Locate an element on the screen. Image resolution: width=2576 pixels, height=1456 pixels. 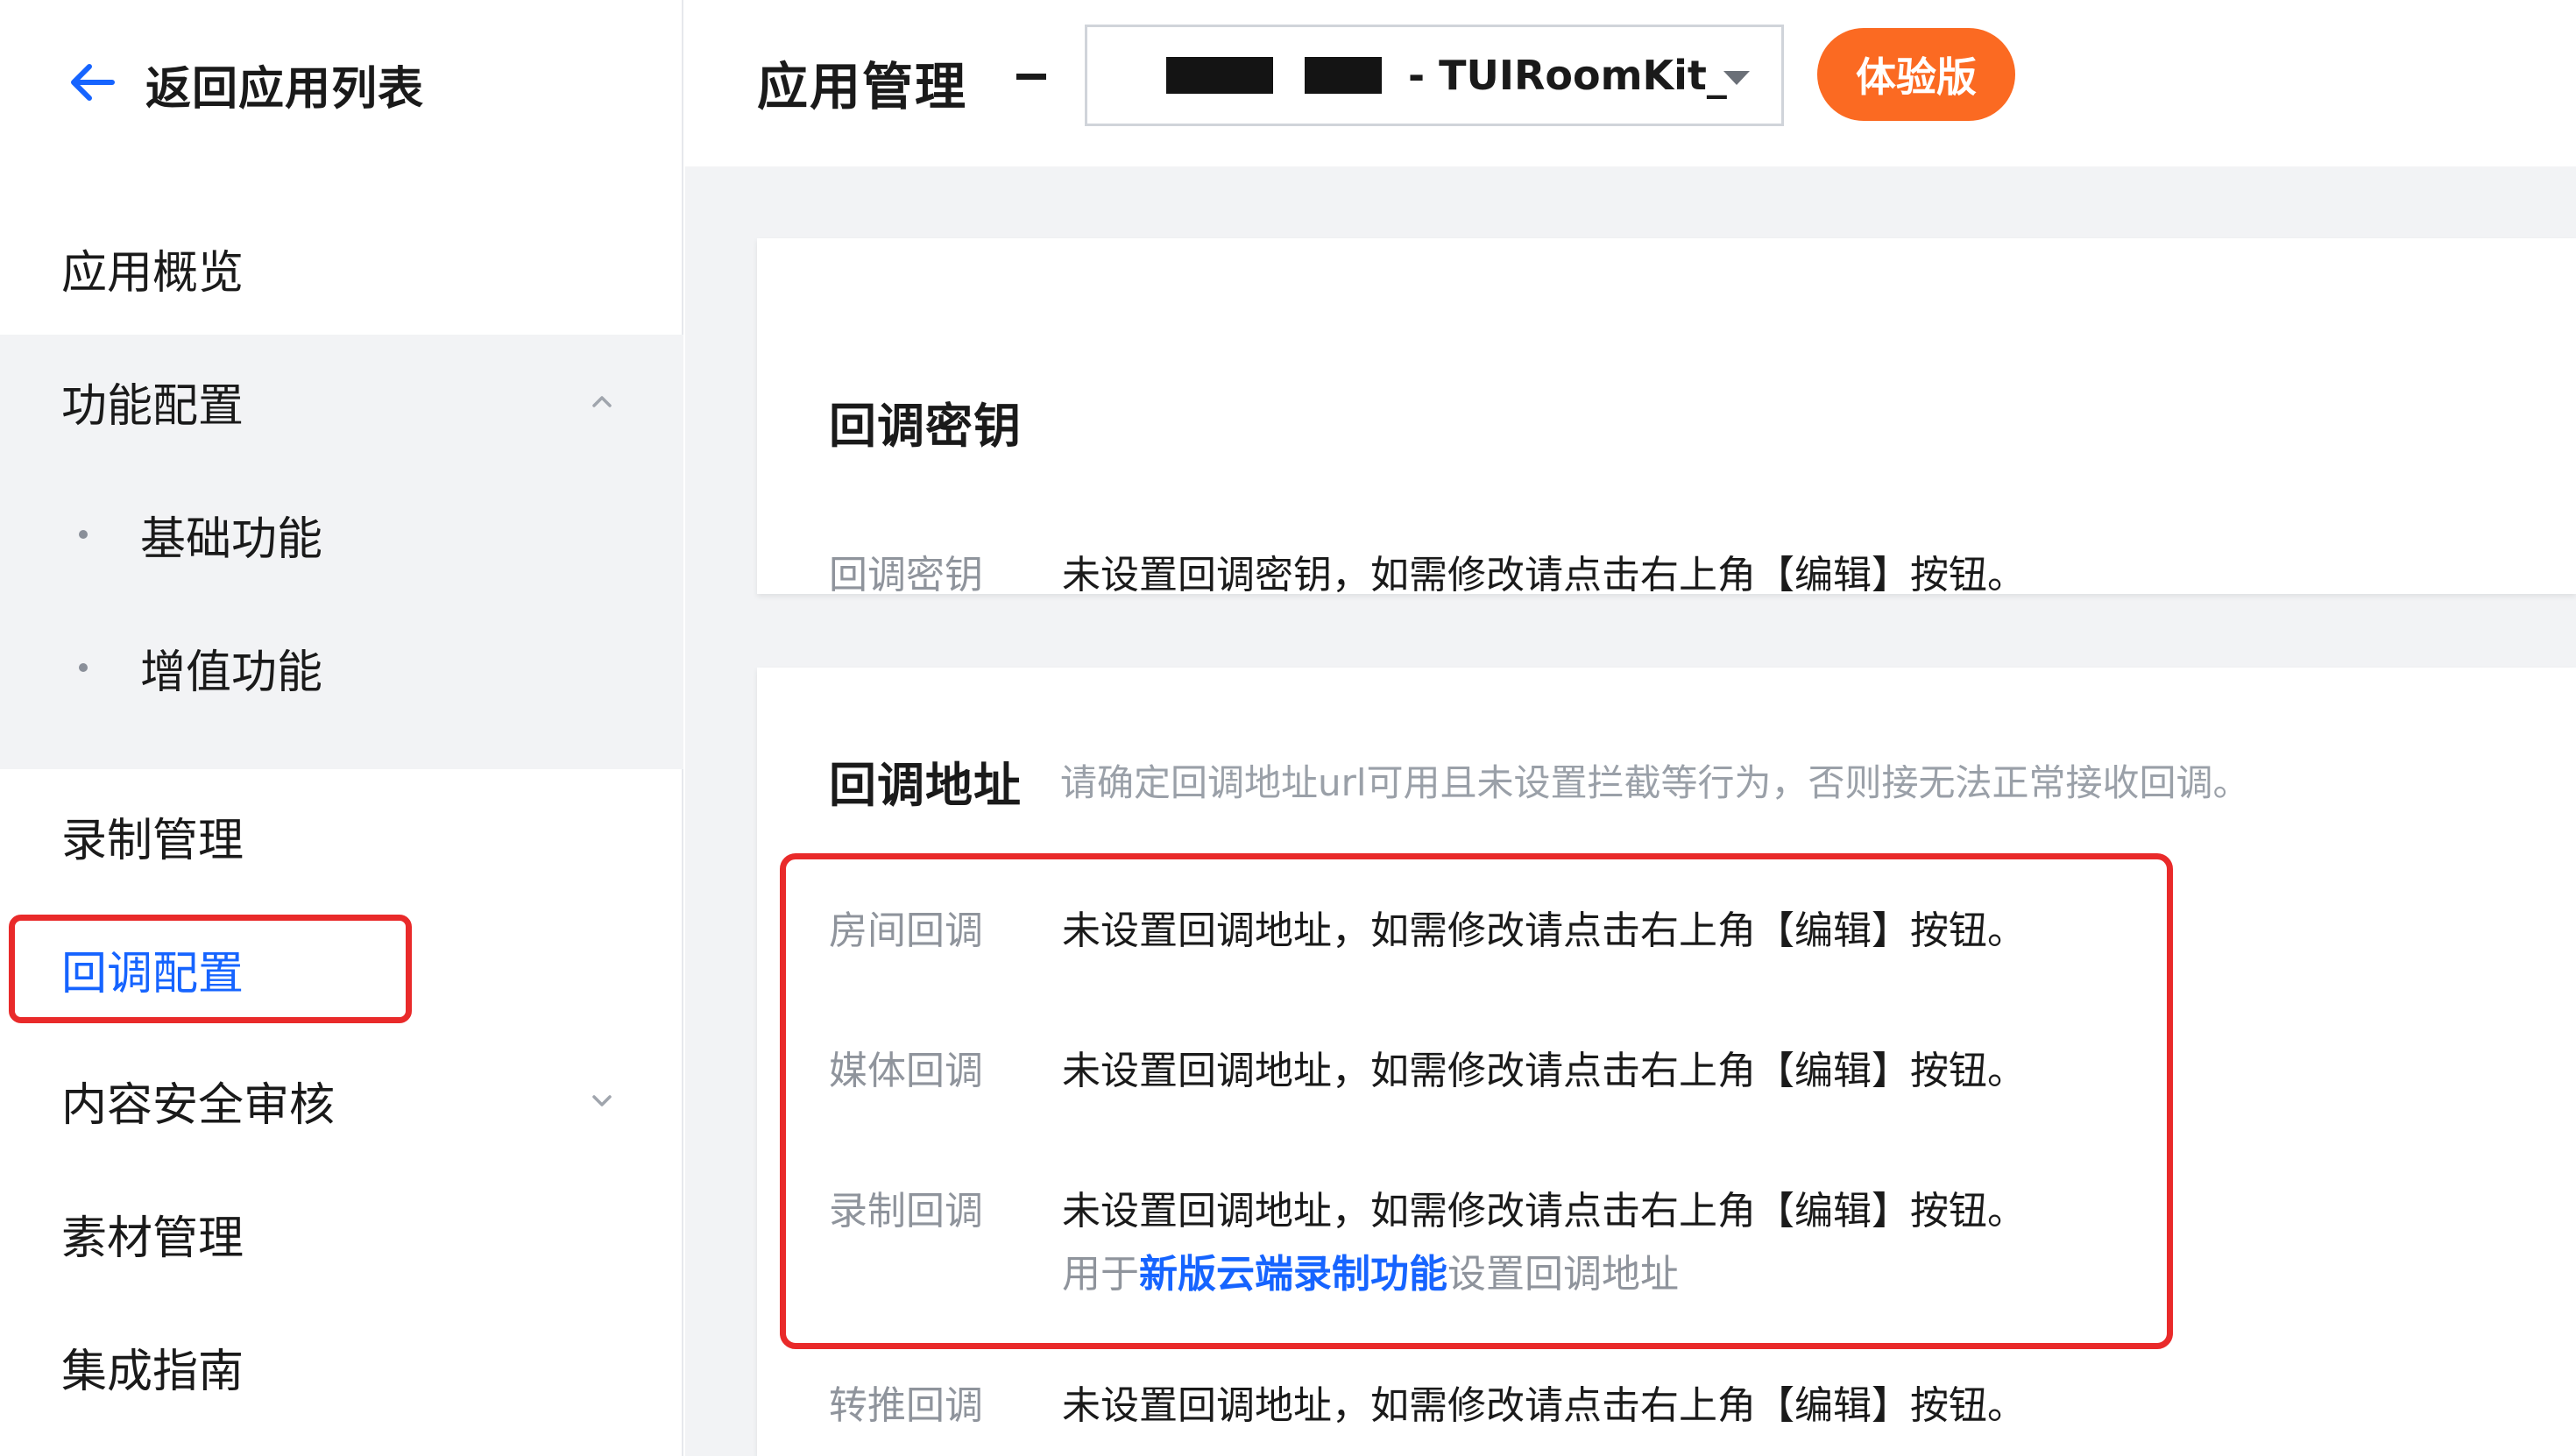
sidebar-item-label: 基础功能 is located at coordinates (231, 539).